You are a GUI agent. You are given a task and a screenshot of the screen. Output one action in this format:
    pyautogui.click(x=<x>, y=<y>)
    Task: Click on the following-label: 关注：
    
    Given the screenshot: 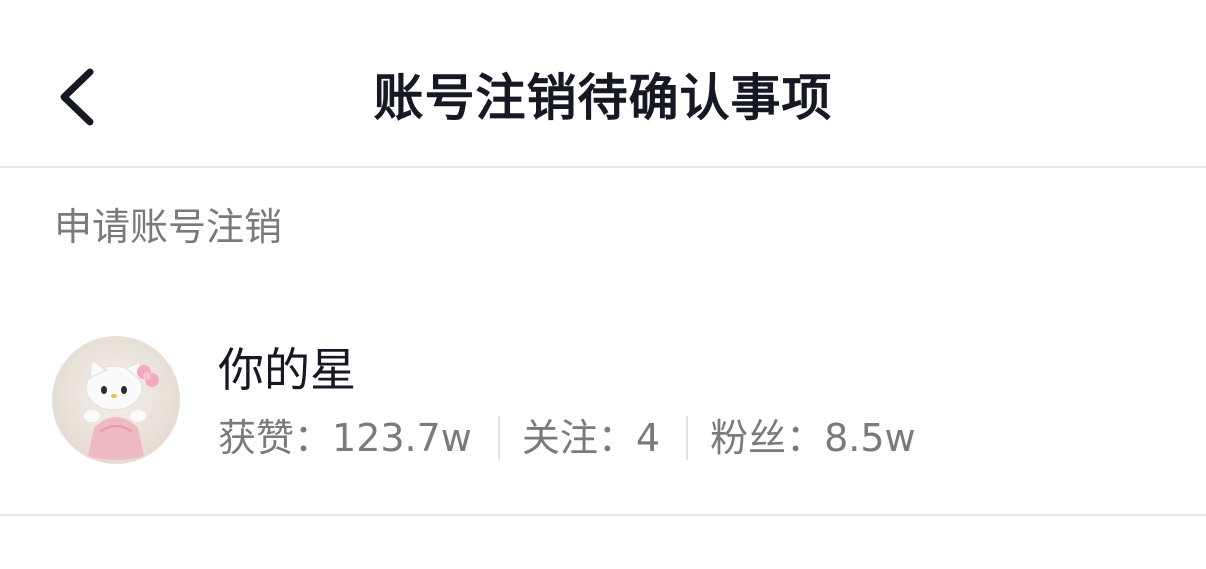 What is the action you would take?
    pyautogui.click(x=578, y=438)
    